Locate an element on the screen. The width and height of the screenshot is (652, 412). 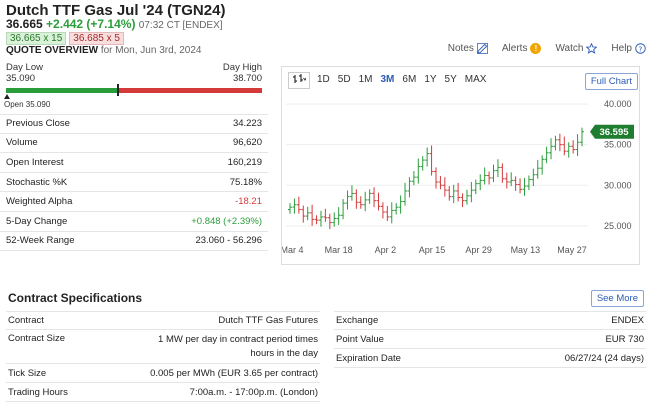
full-chart-button: Full Chart is located at coordinates (611, 81).